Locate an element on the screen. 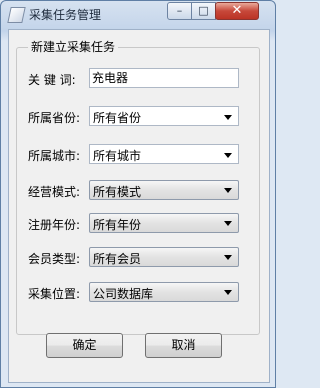 The width and height of the screenshot is (320, 388). member-type-label: 会员类型: is located at coordinates (54, 259).